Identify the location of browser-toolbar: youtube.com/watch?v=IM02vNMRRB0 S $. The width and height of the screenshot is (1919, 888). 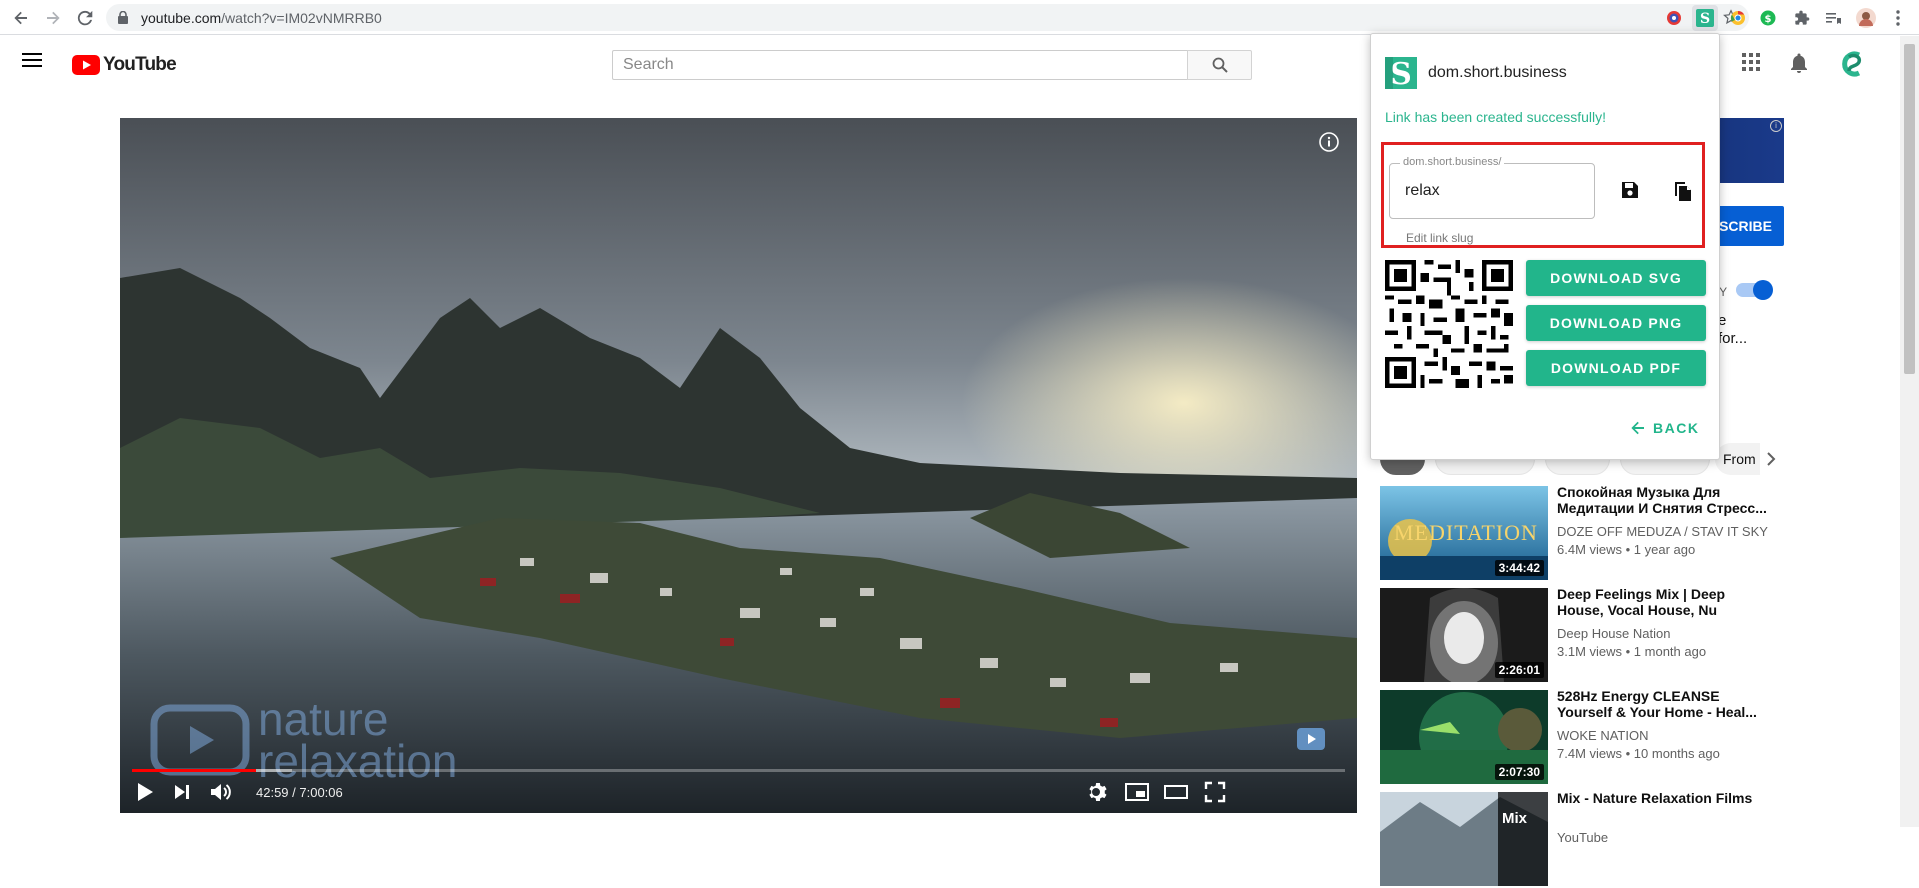
(959, 17).